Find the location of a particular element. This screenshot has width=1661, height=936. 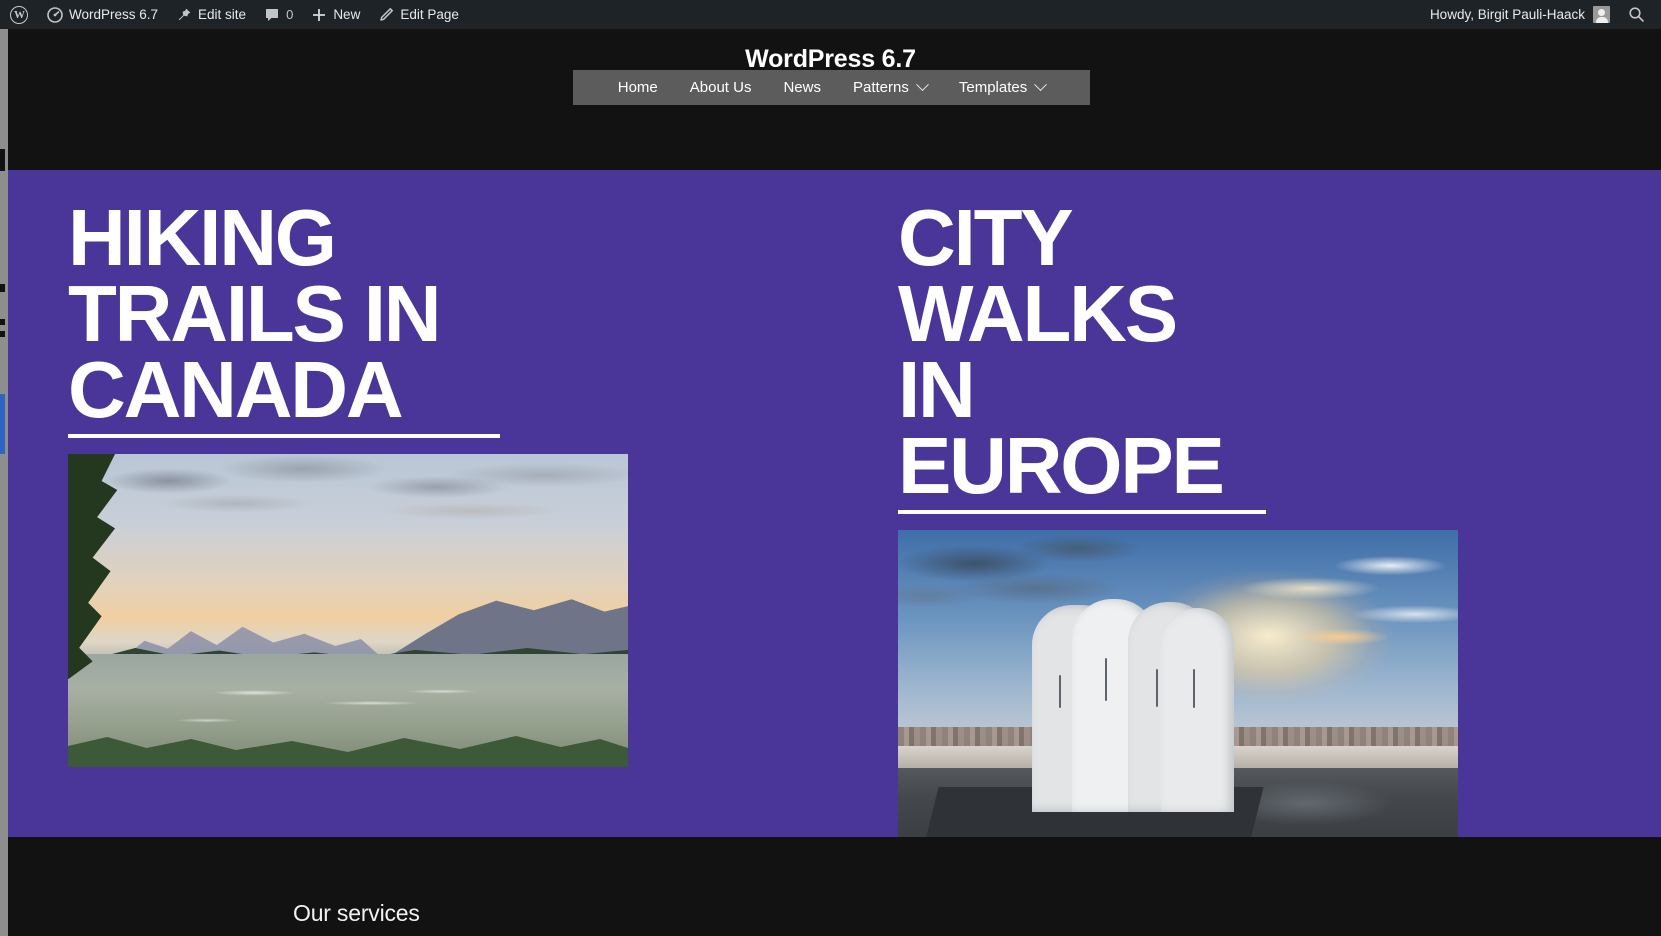

nav-item-about-us: About Us is located at coordinates (721, 87).